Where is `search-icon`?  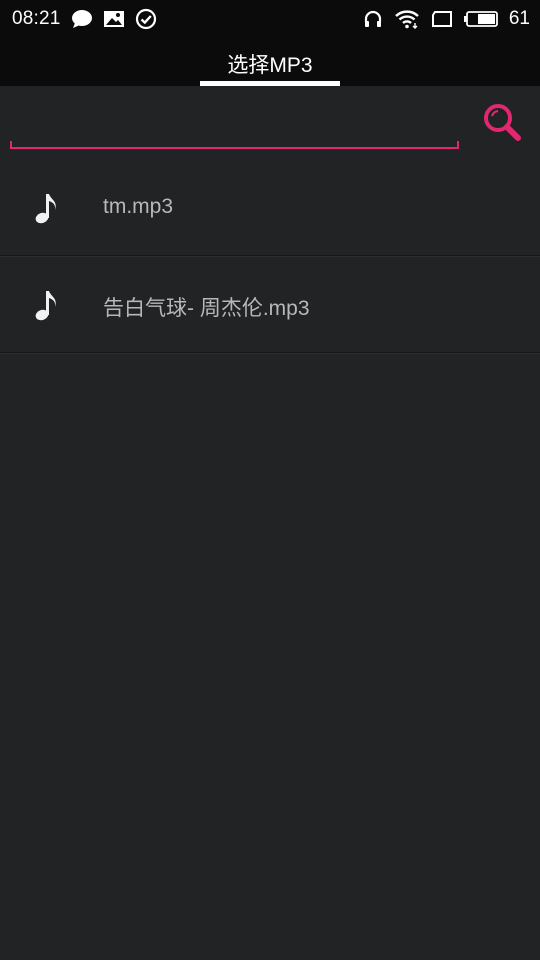
search-icon is located at coordinates (502, 124).